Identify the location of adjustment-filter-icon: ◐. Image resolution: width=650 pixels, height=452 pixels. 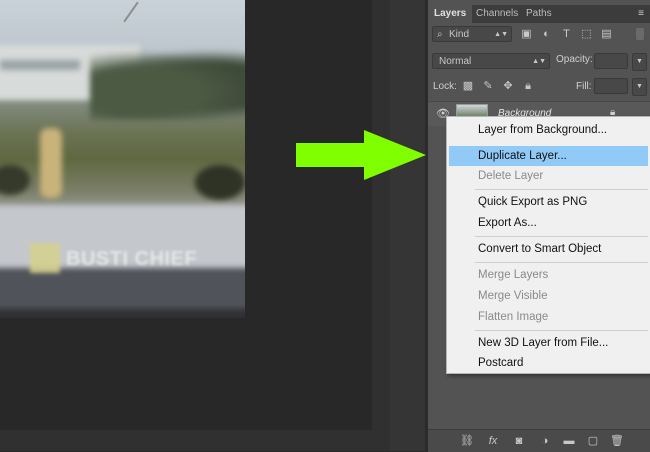
(546, 34).